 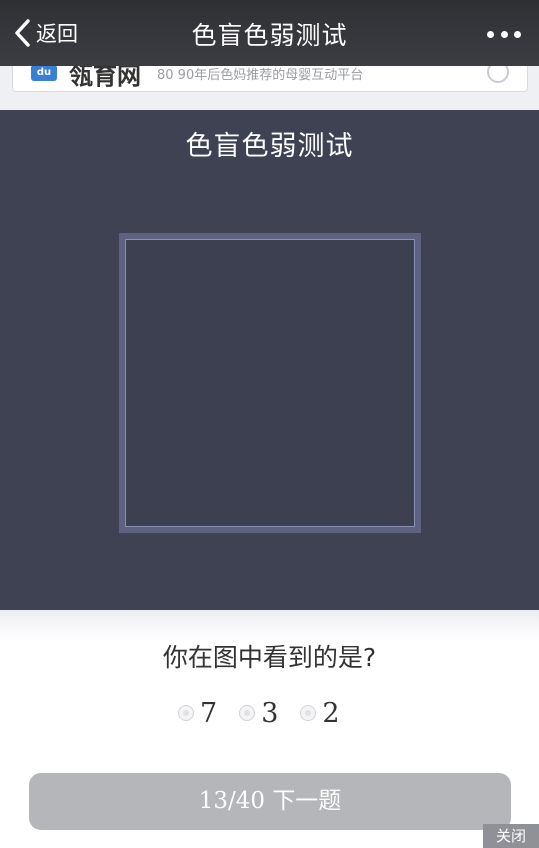 What do you see at coordinates (320, 713) in the screenshot?
I see `option-2: 2` at bounding box center [320, 713].